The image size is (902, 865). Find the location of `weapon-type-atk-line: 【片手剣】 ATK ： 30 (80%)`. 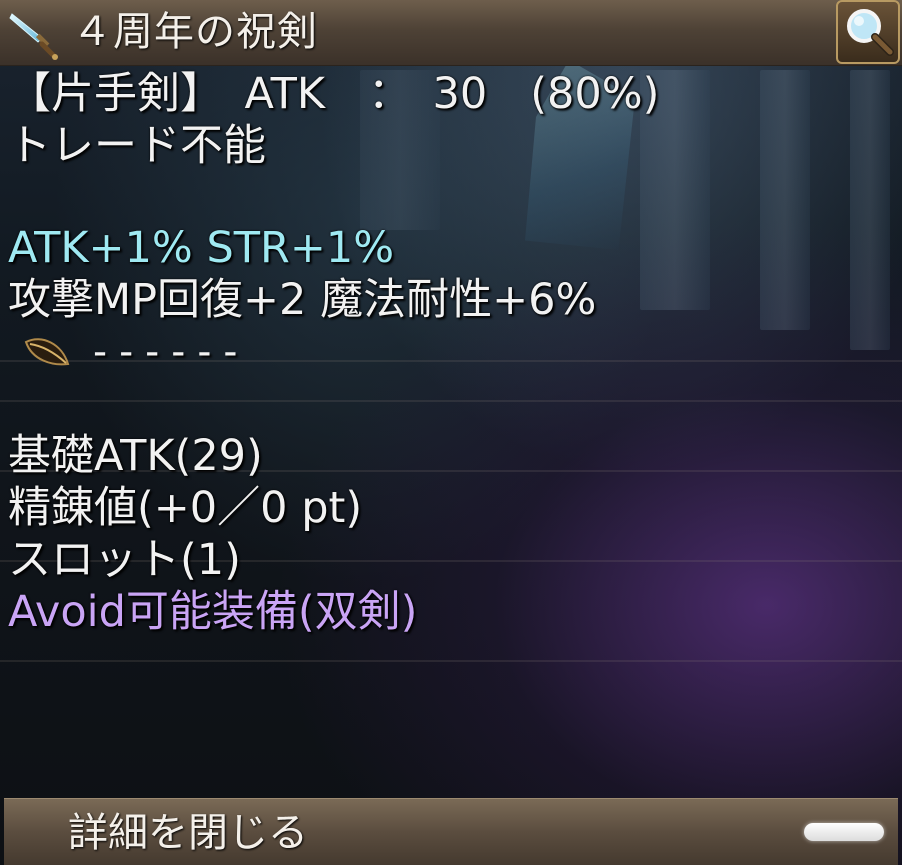

weapon-type-atk-line: 【片手剣】 ATK ： 30 (80%) is located at coordinates (334, 94).